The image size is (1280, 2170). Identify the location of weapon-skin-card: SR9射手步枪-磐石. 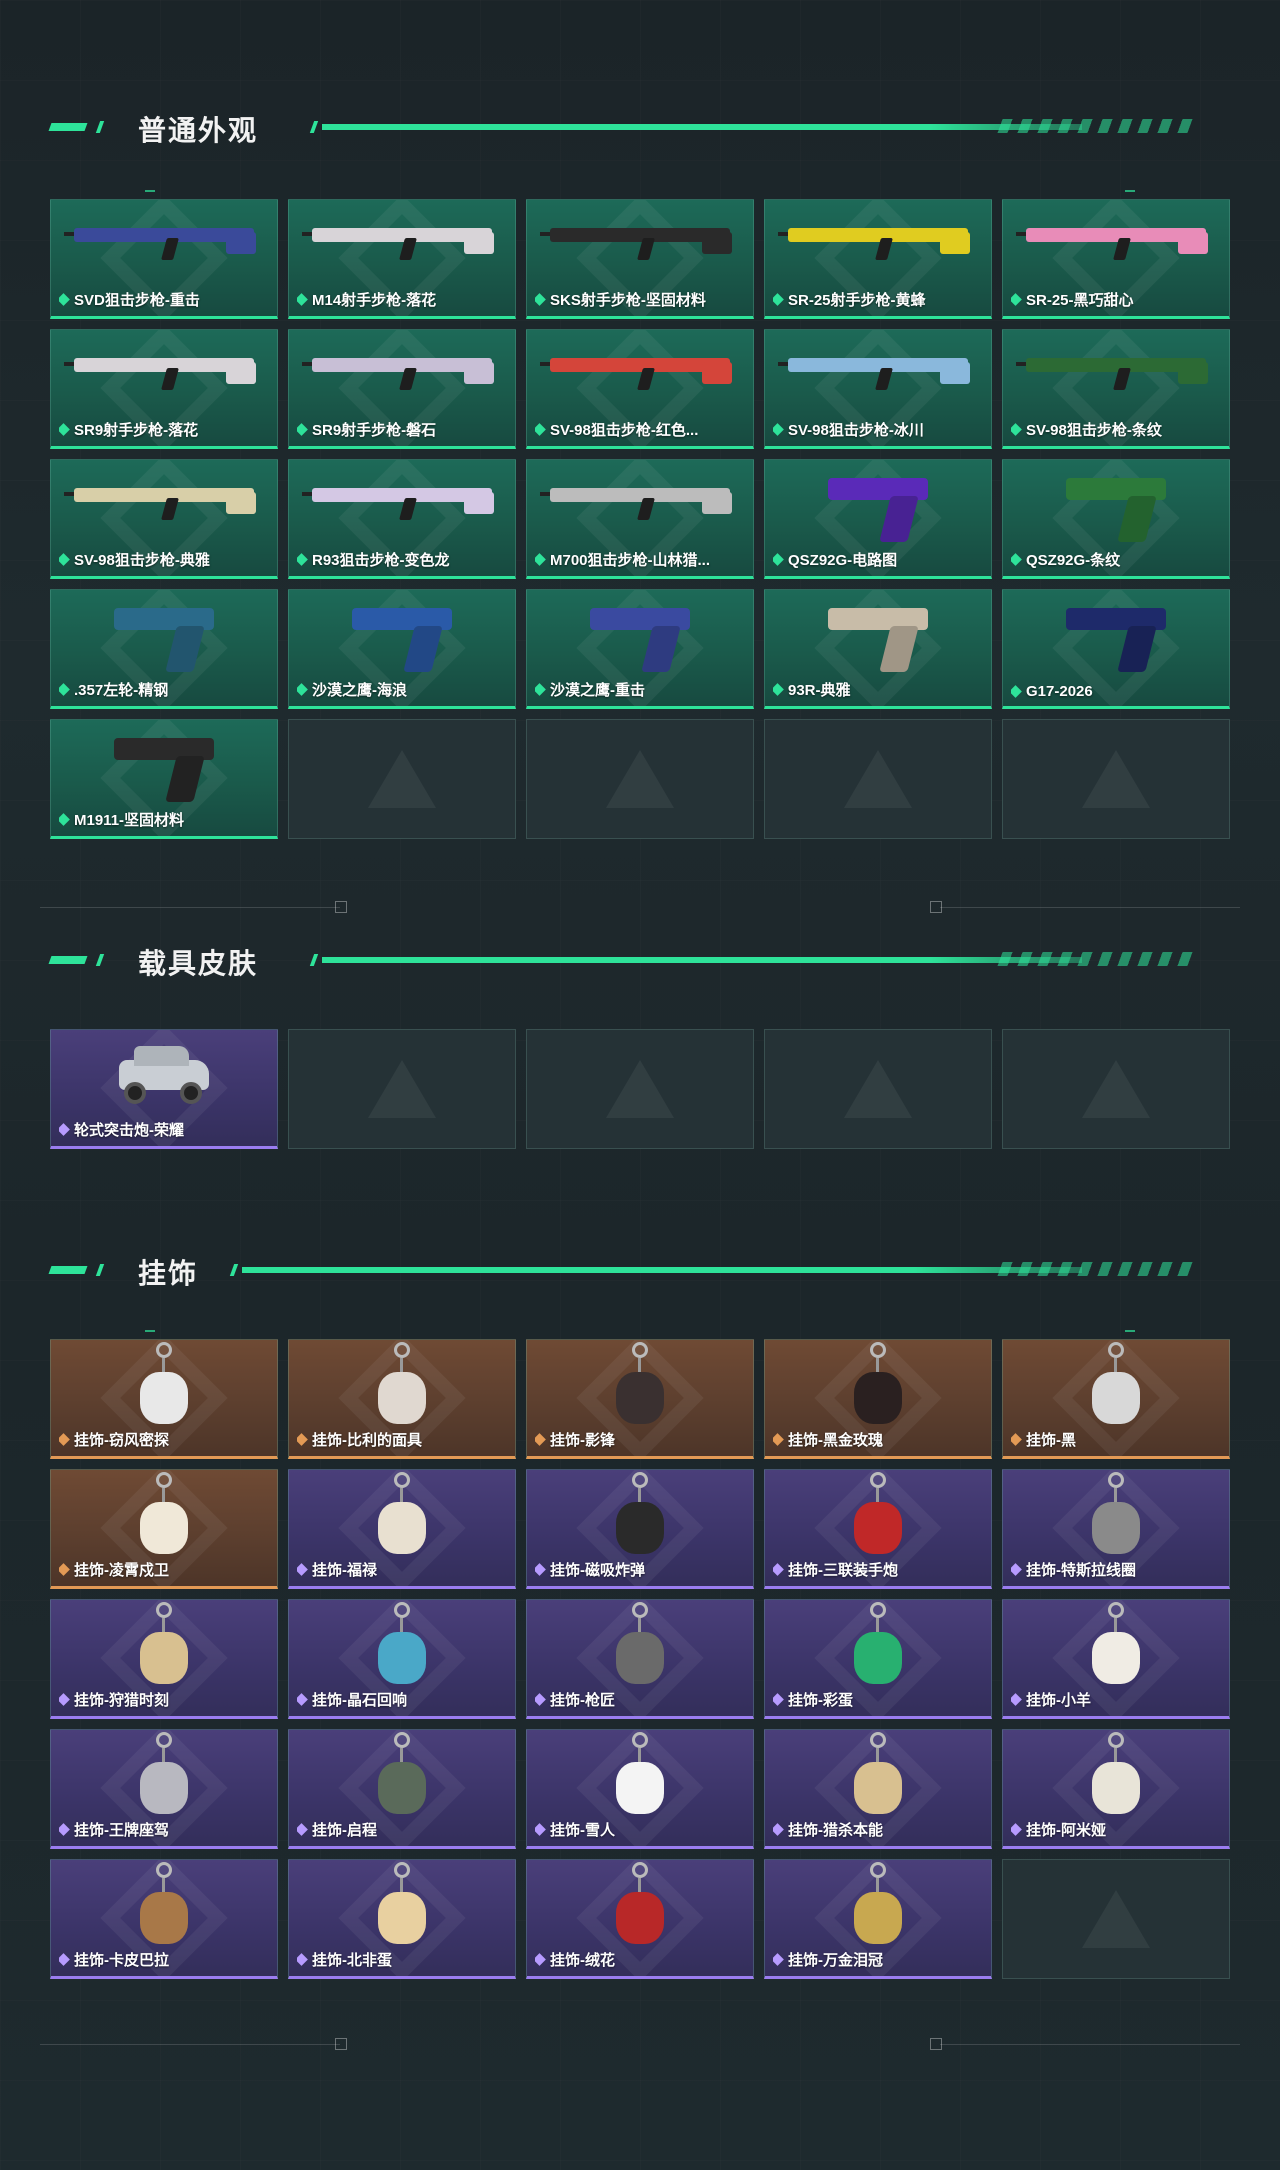
(402, 389).